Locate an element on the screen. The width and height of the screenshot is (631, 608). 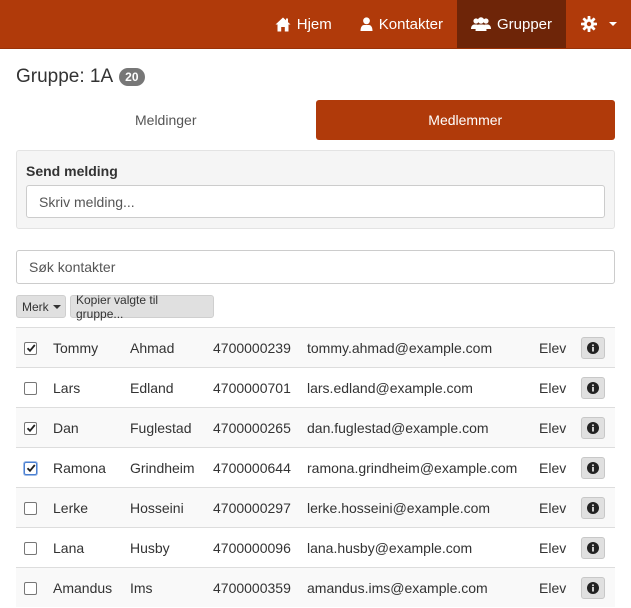
last-name: Edland is located at coordinates (152, 388).